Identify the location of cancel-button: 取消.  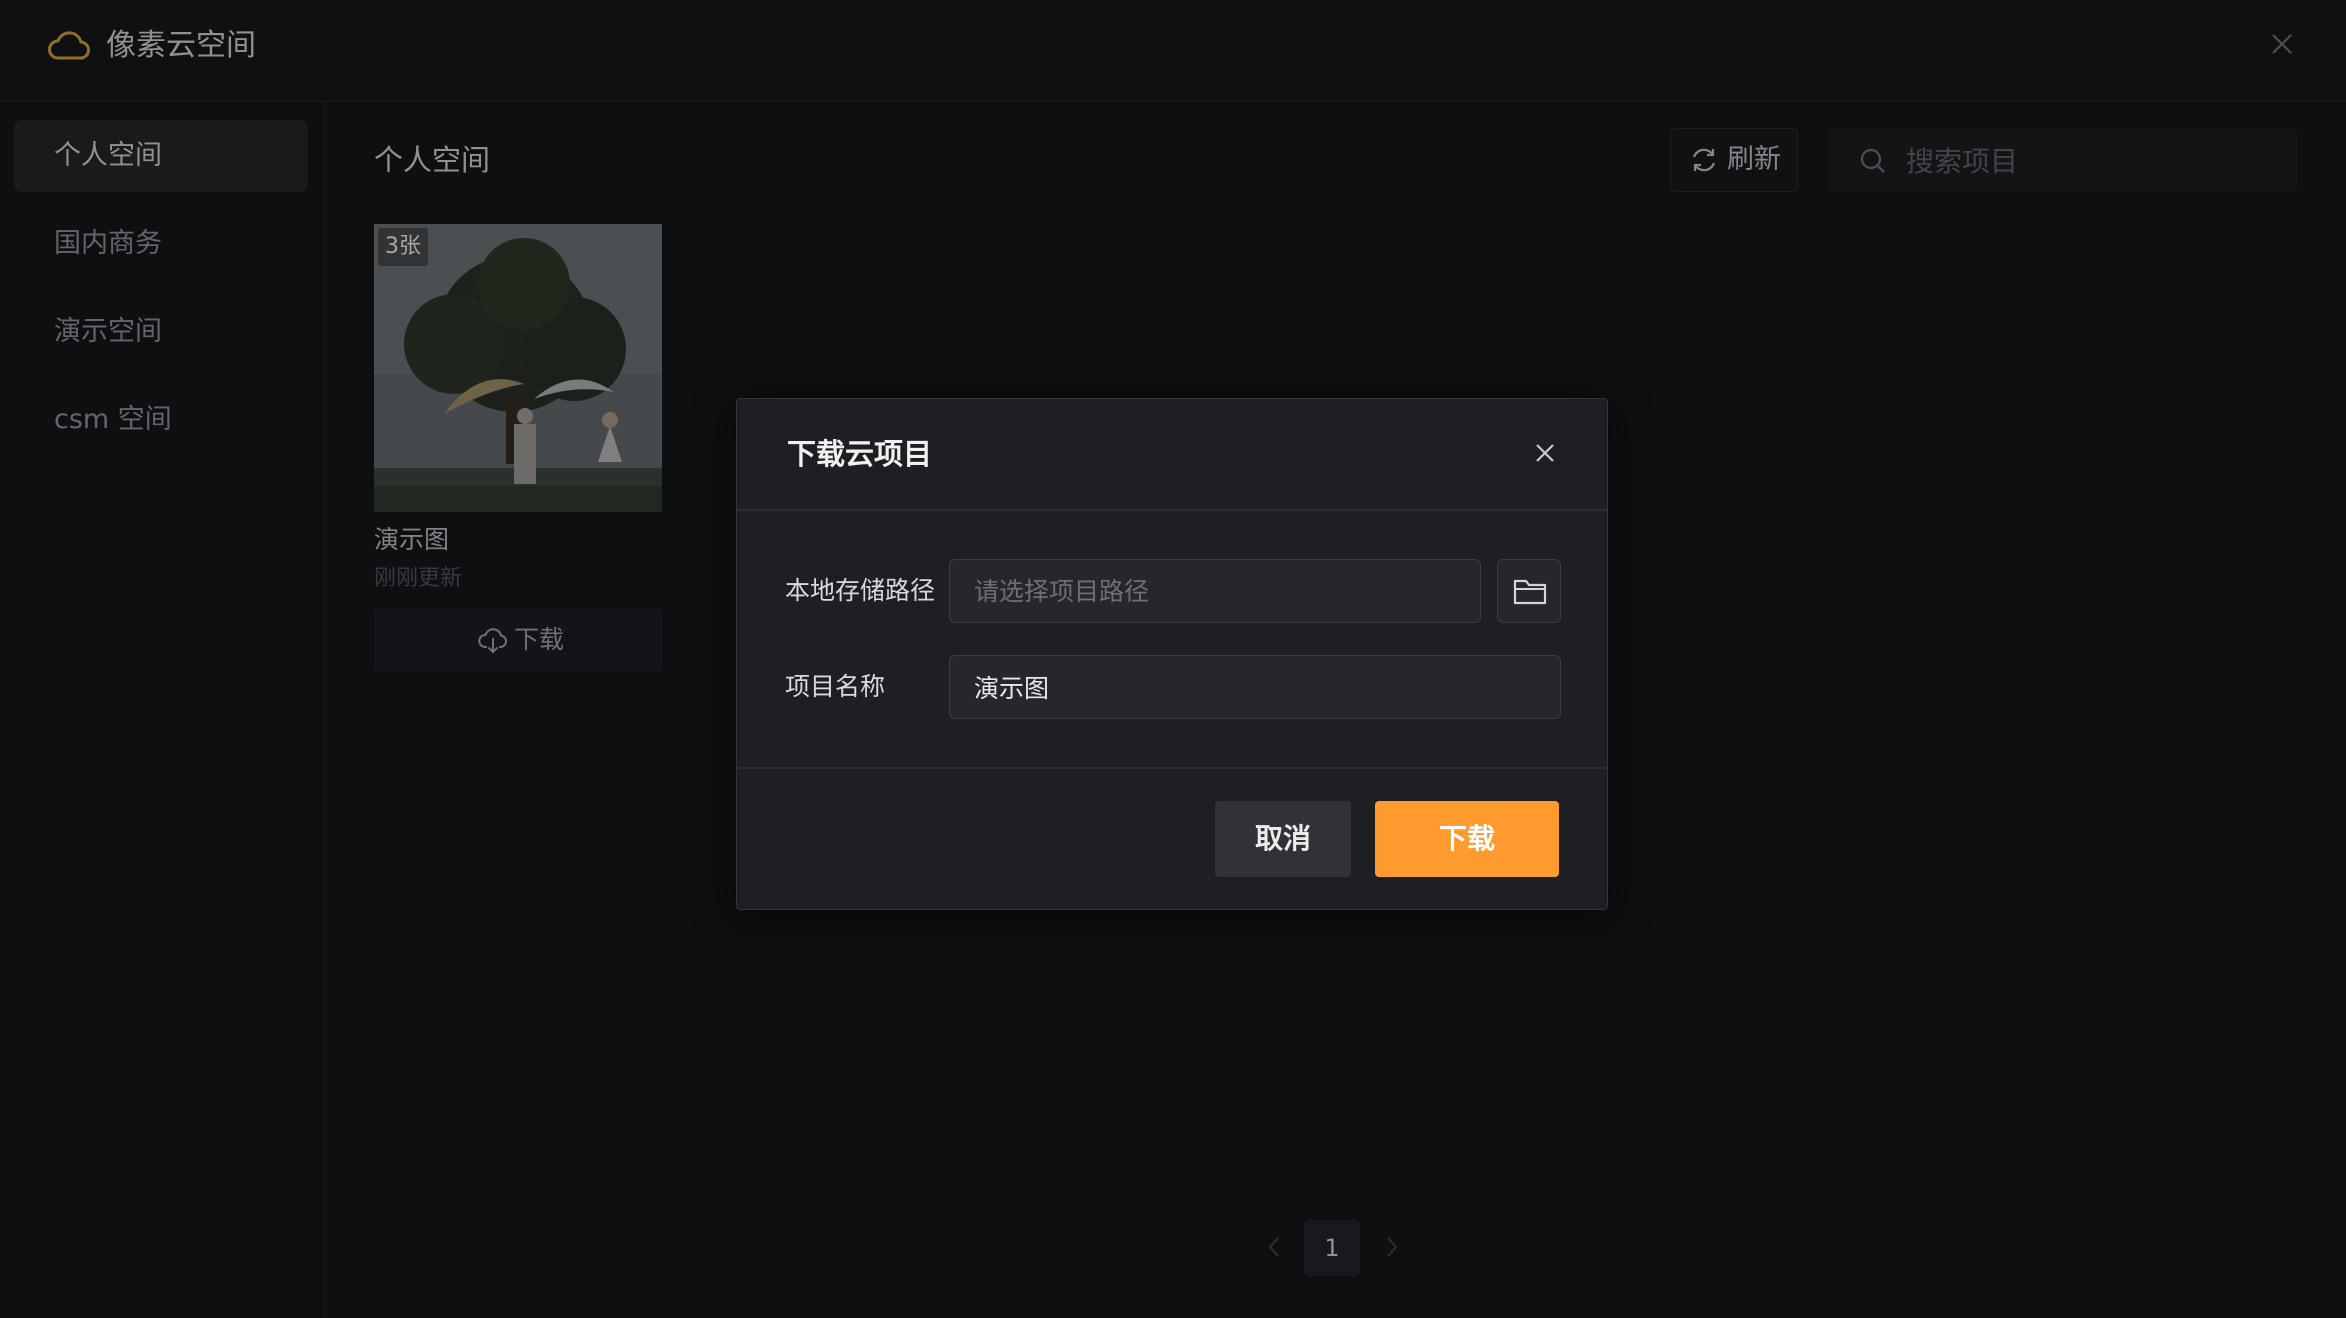
(1283, 839).